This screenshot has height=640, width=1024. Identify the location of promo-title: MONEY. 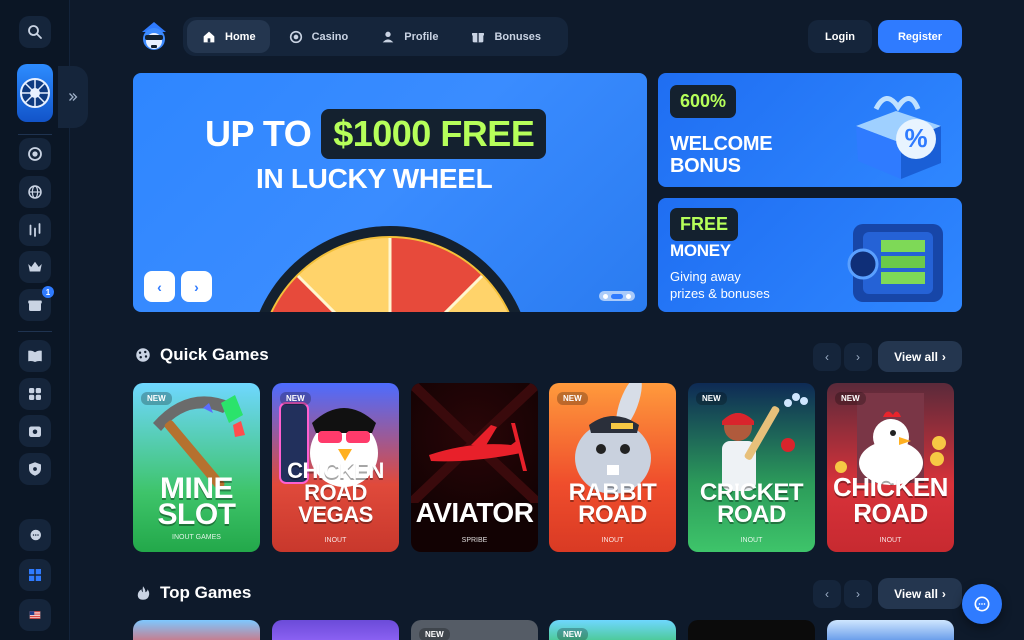
(700, 250).